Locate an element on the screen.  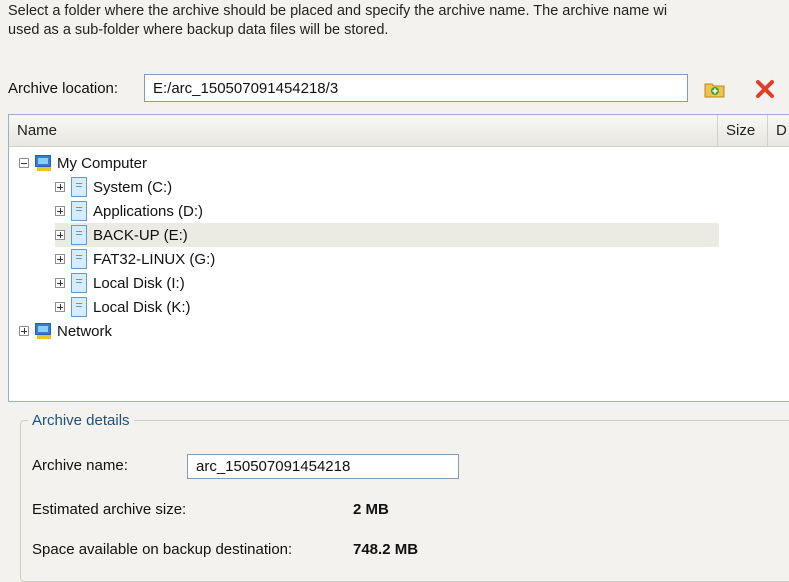
tree-item-drive: FAT32-LINUX (G:) is located at coordinates (135, 259).